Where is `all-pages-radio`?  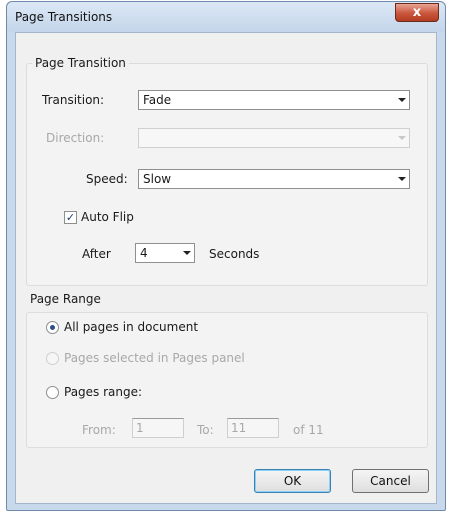
all-pages-radio is located at coordinates (52, 327).